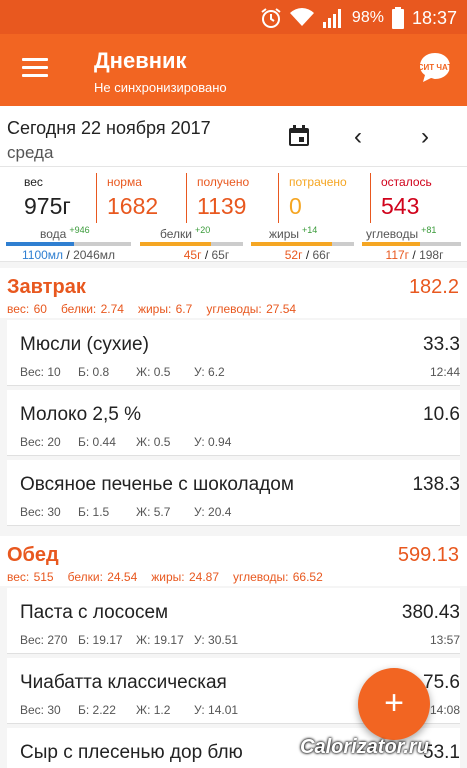 This screenshot has height=768, width=467. I want to click on page-title: Дневник, so click(140, 60).